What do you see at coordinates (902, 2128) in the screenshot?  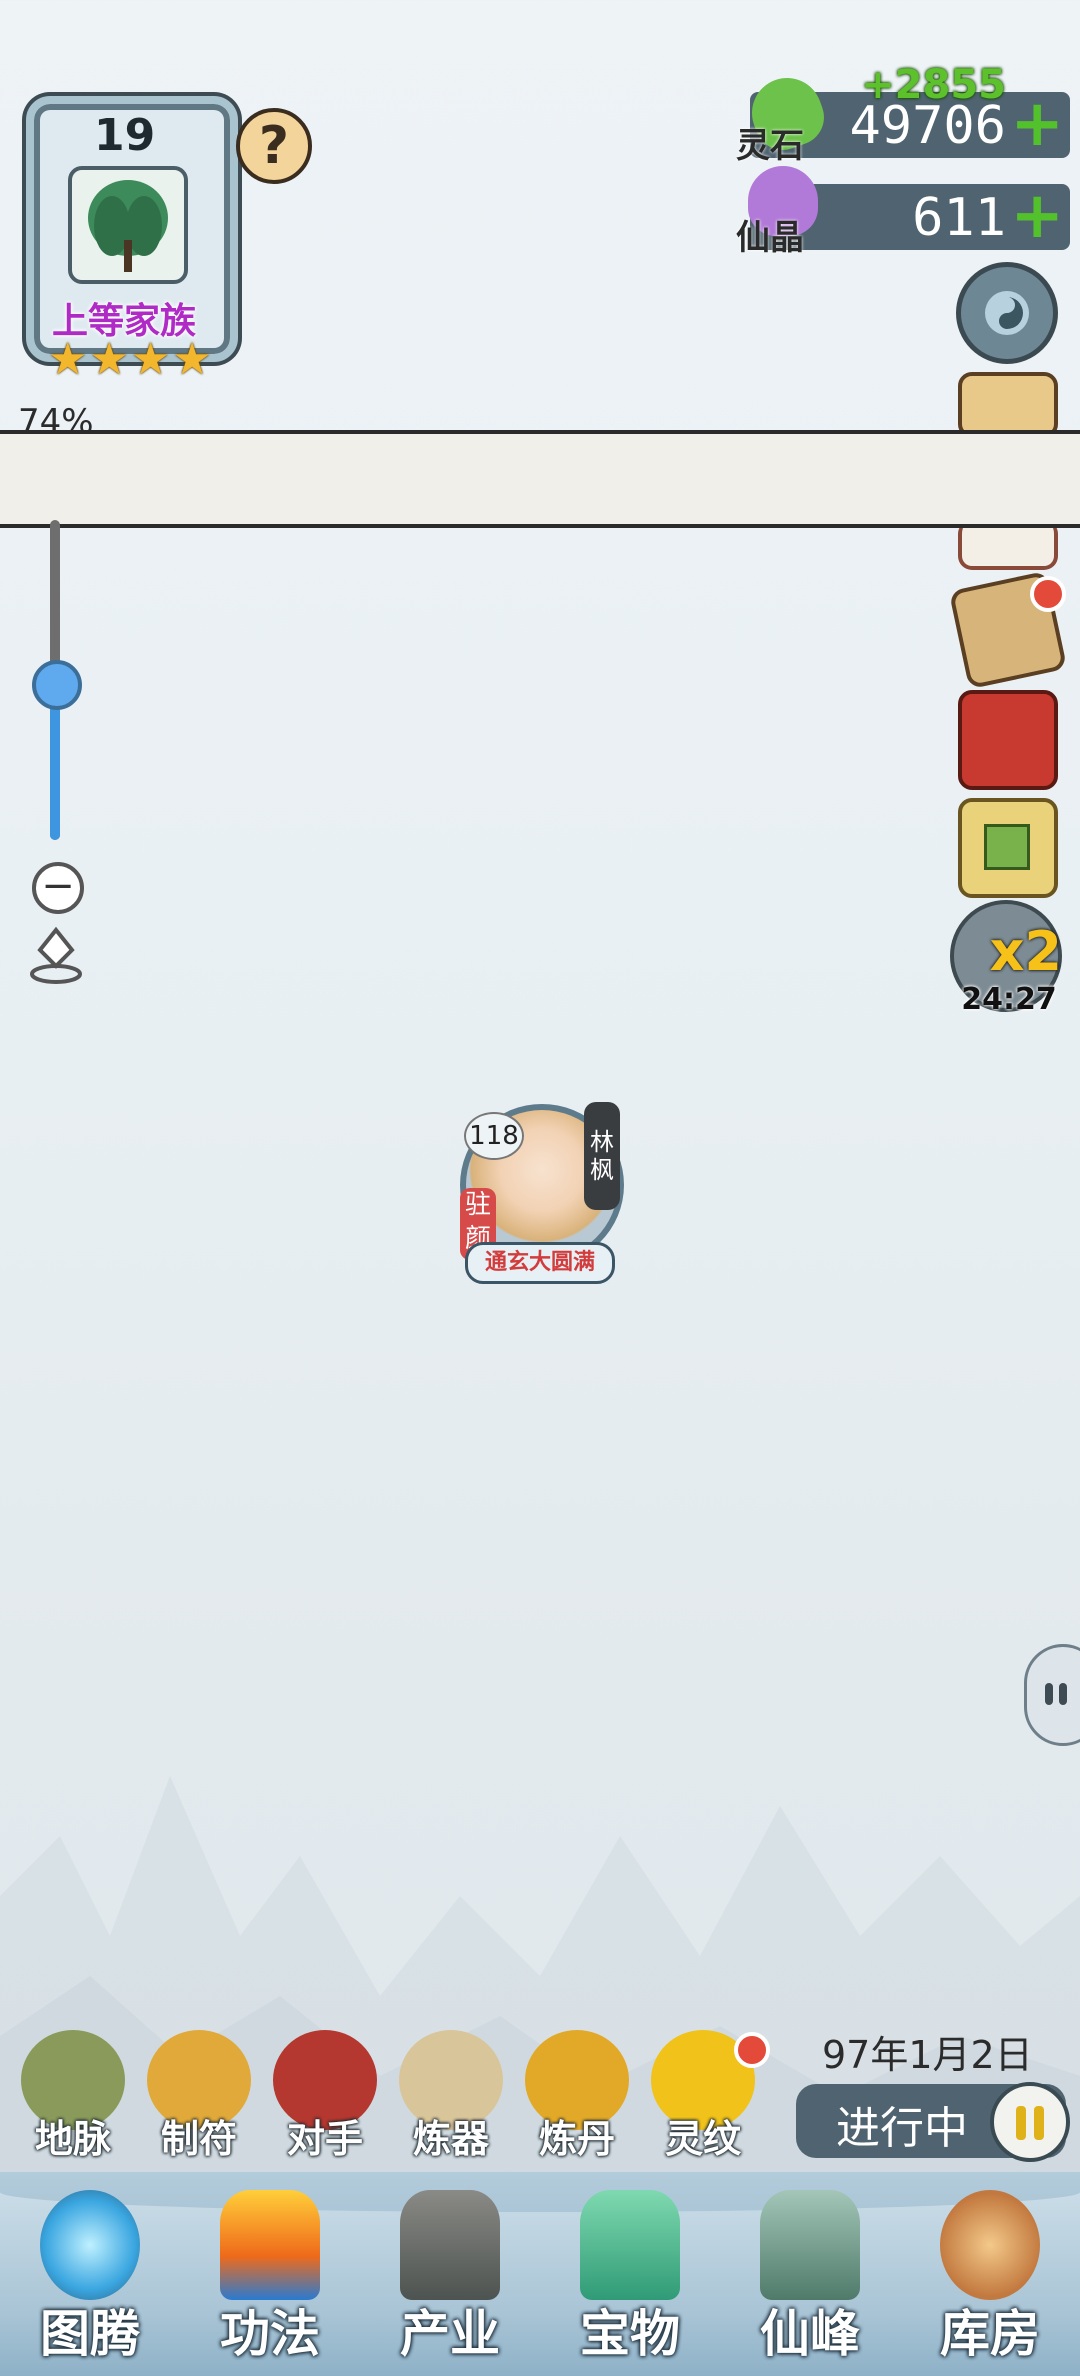 I see `status-text: 进行中` at bounding box center [902, 2128].